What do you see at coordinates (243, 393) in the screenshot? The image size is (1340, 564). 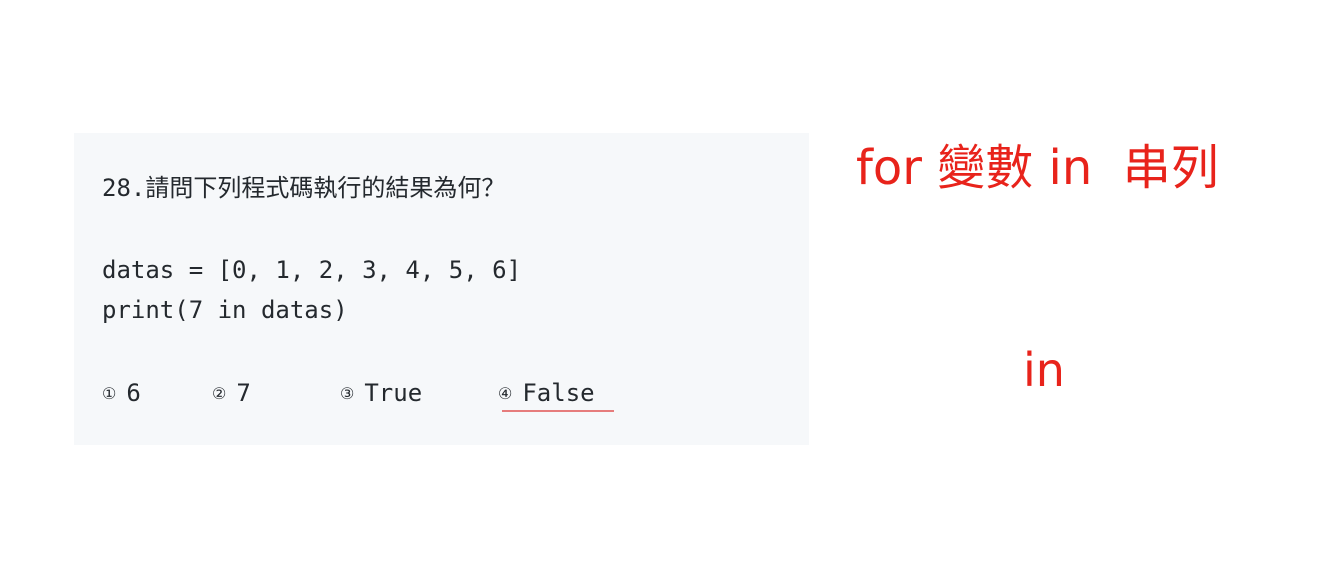 I see `option-value: 7` at bounding box center [243, 393].